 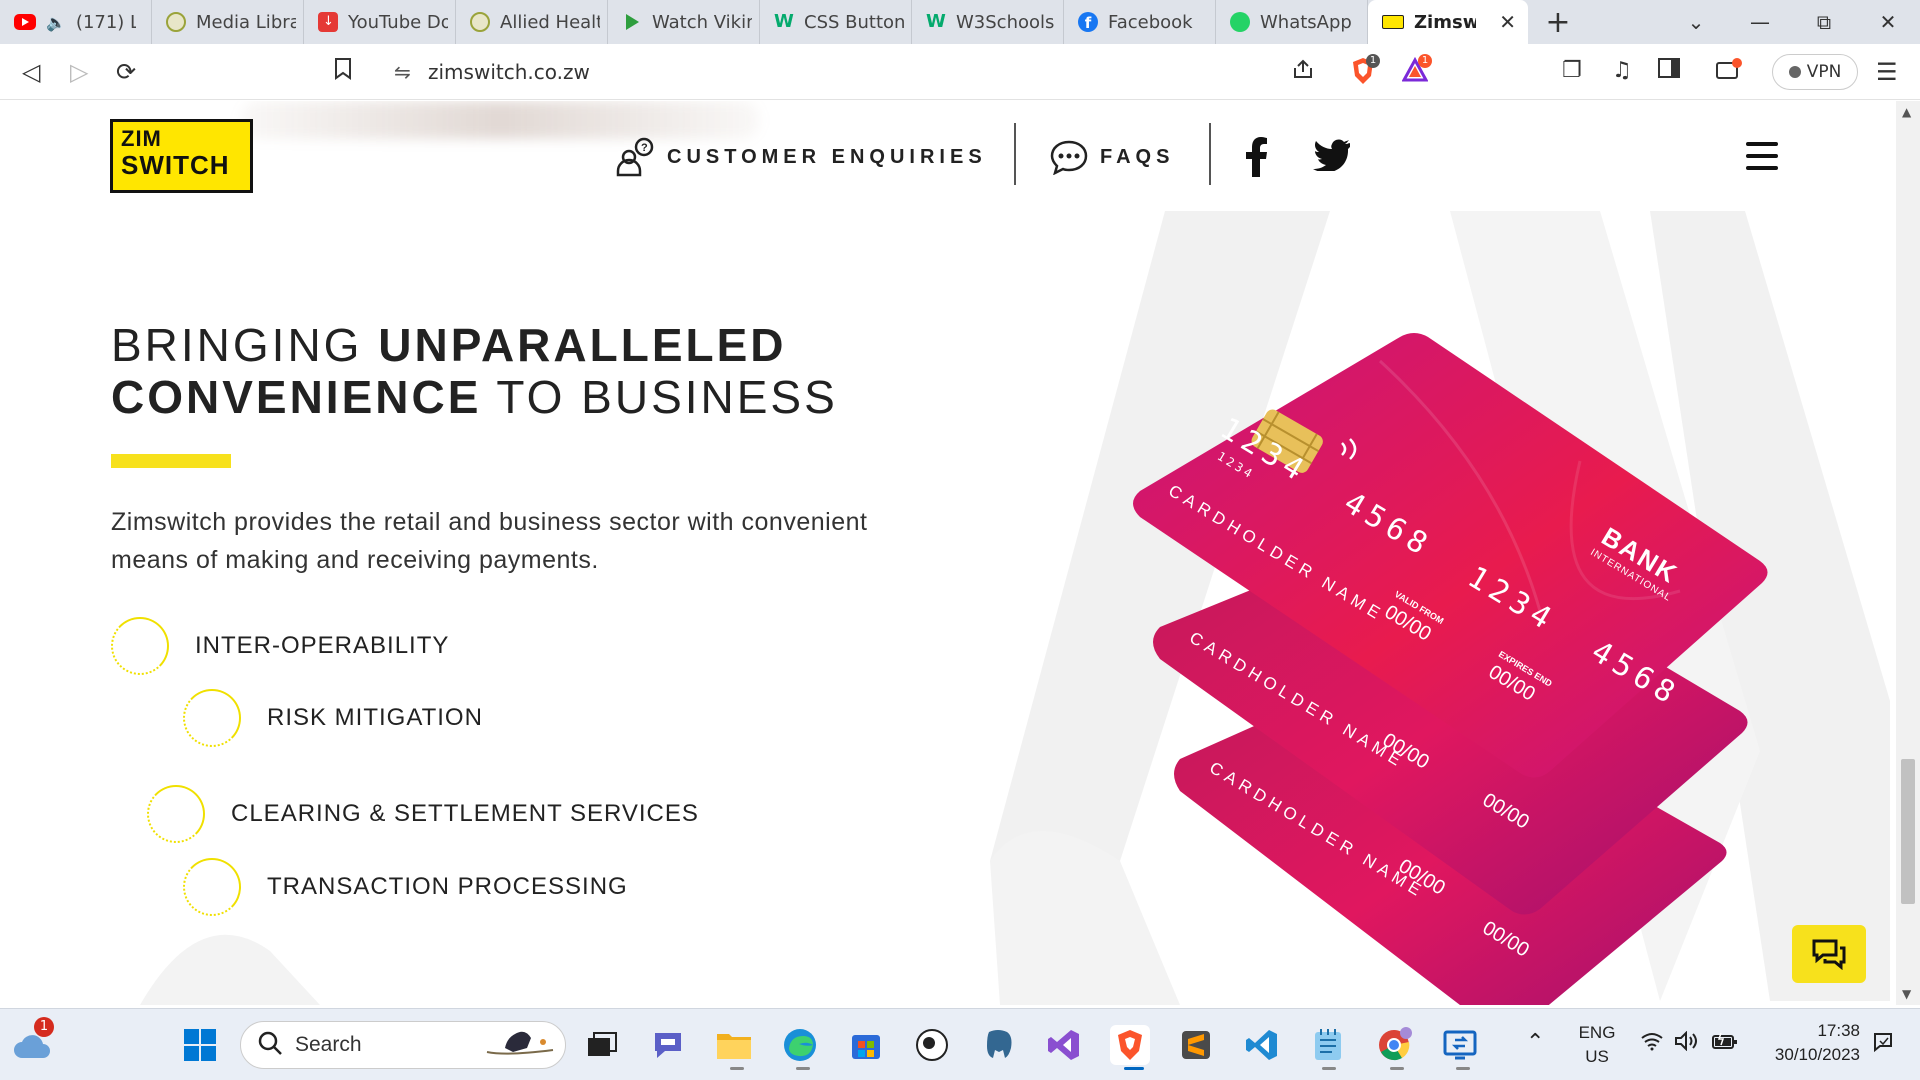 What do you see at coordinates (245, 345) in the screenshot?
I see `hero-title-pre: BRINGING` at bounding box center [245, 345].